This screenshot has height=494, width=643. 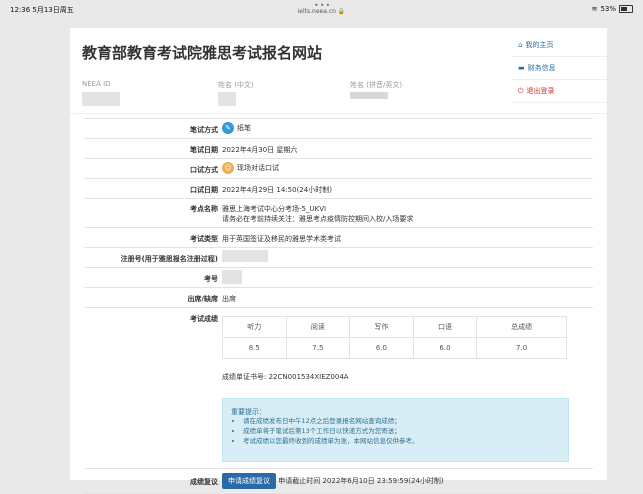 I want to click on row-written-date: 笔试日期 2022年4月30日 星期六, so click(x=338, y=149).